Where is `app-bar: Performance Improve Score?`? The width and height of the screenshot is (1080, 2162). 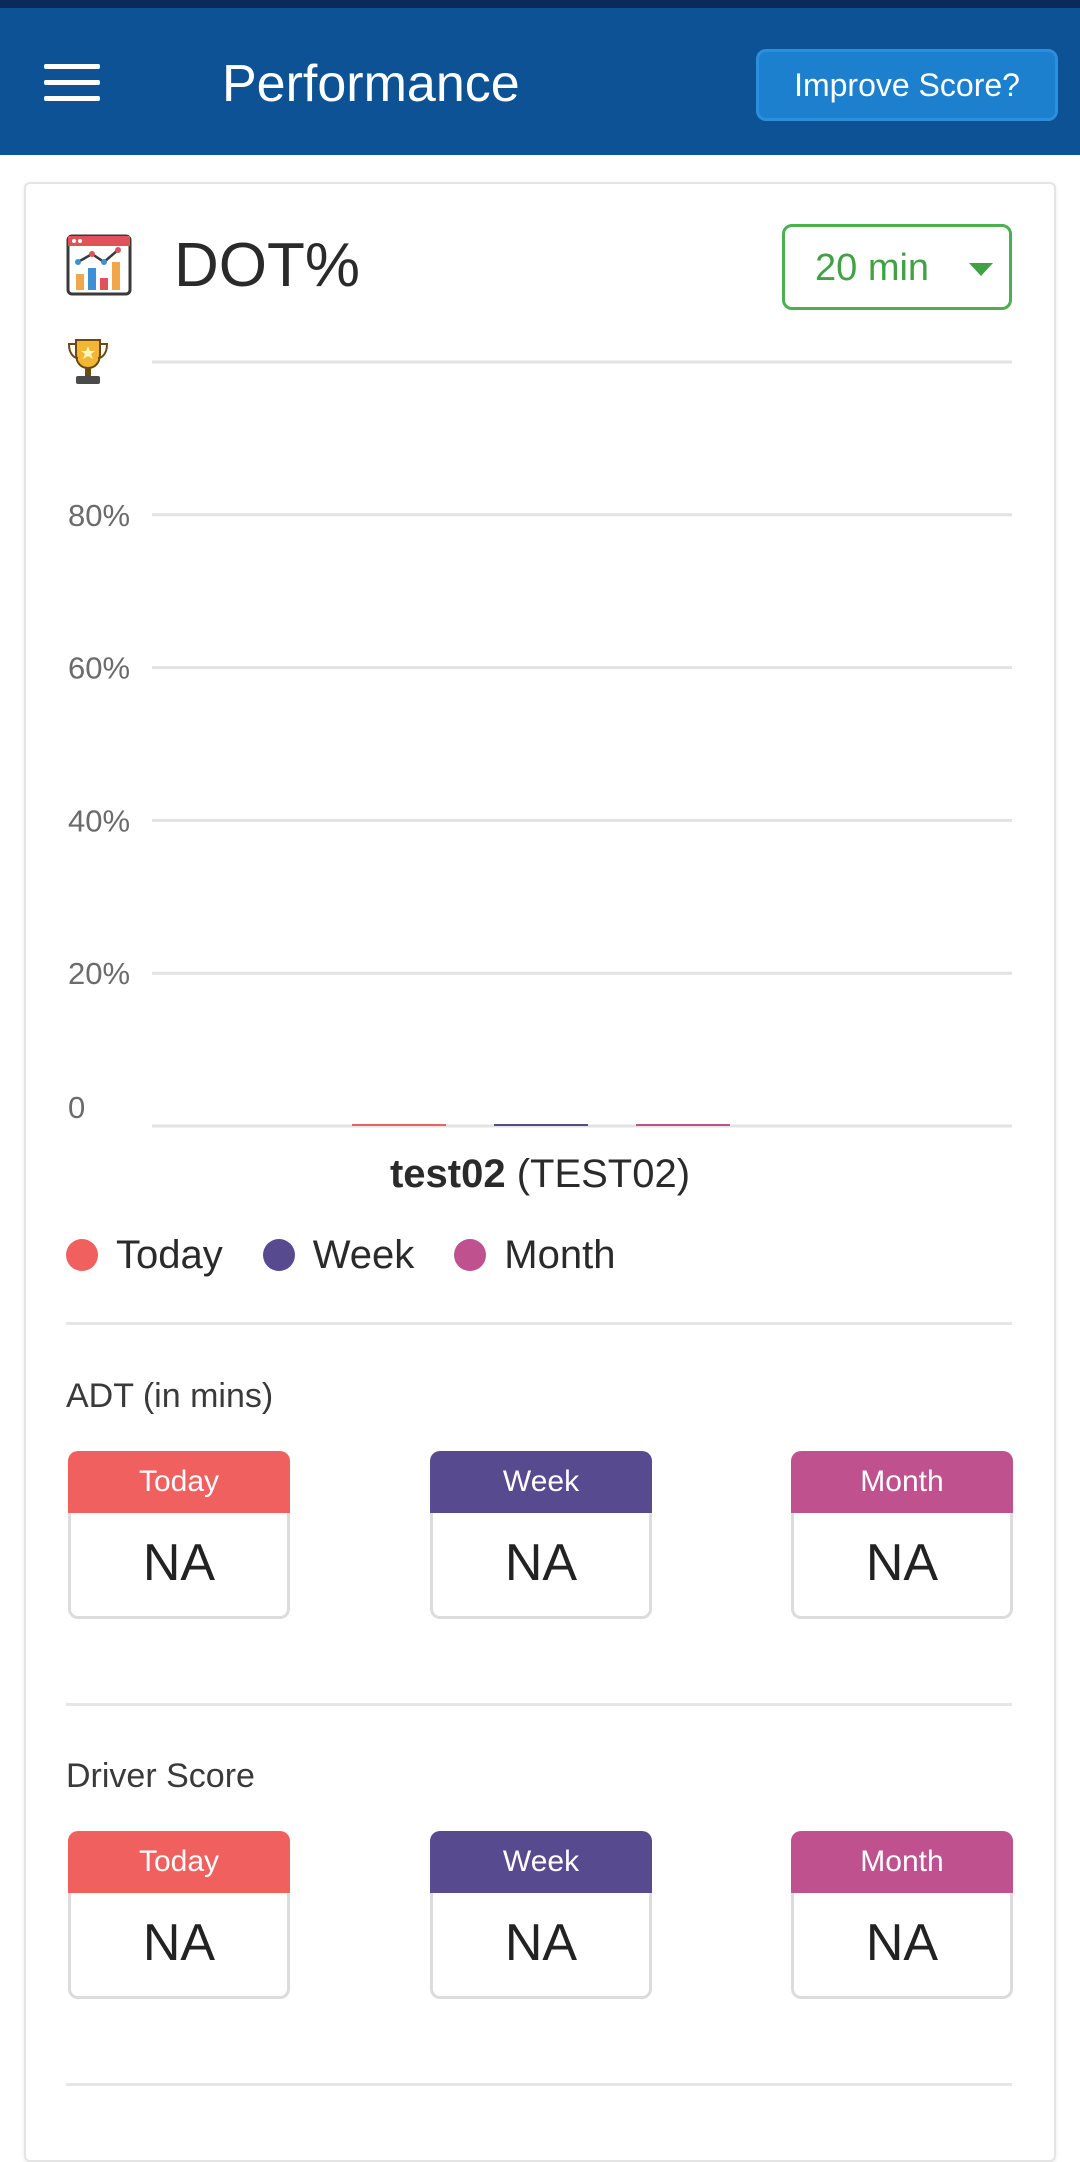 app-bar: Performance Improve Score? is located at coordinates (540, 81).